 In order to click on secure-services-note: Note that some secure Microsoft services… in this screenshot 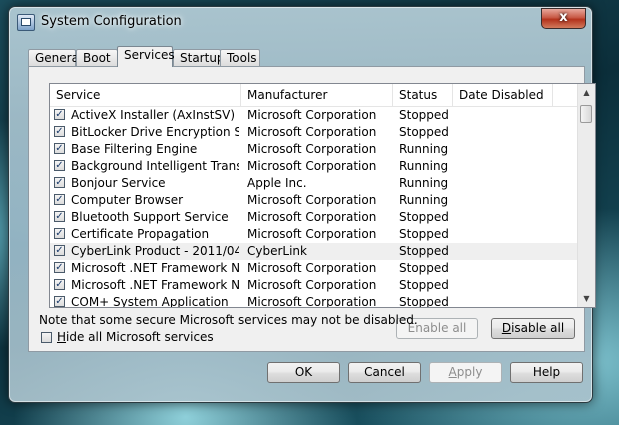, I will do `click(228, 320)`.